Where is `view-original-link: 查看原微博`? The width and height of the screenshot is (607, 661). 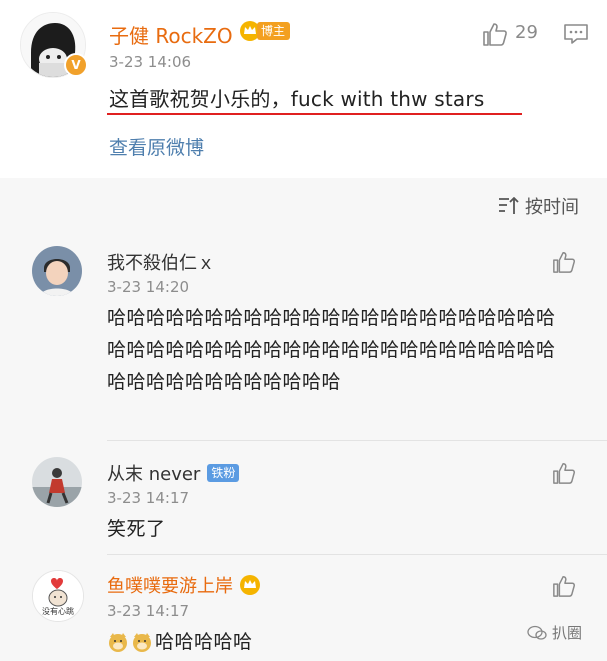 view-original-link: 查看原微博 is located at coordinates (156, 146).